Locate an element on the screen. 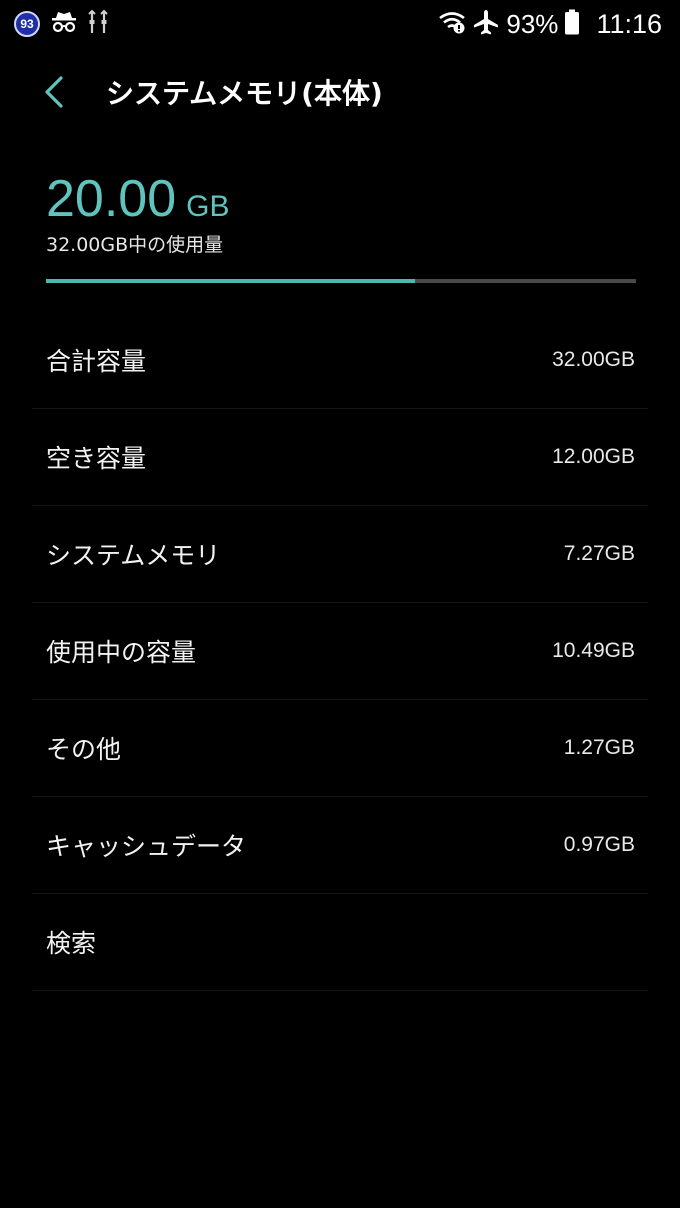 Image resolution: width=680 pixels, height=1208 pixels. status-bar: 93 93% 11:16 is located at coordinates (340, 24).